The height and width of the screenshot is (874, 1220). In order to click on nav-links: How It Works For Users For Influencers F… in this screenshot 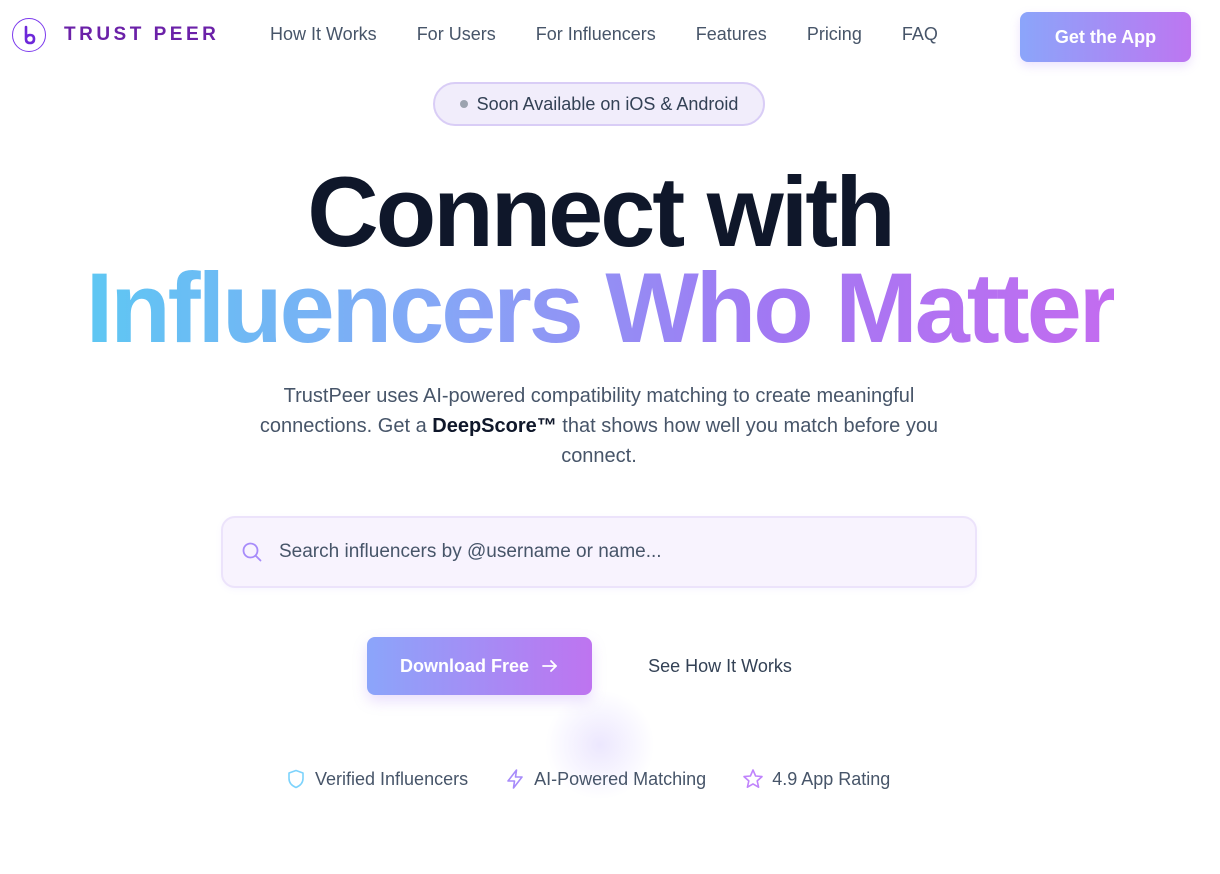, I will do `click(624, 34)`.